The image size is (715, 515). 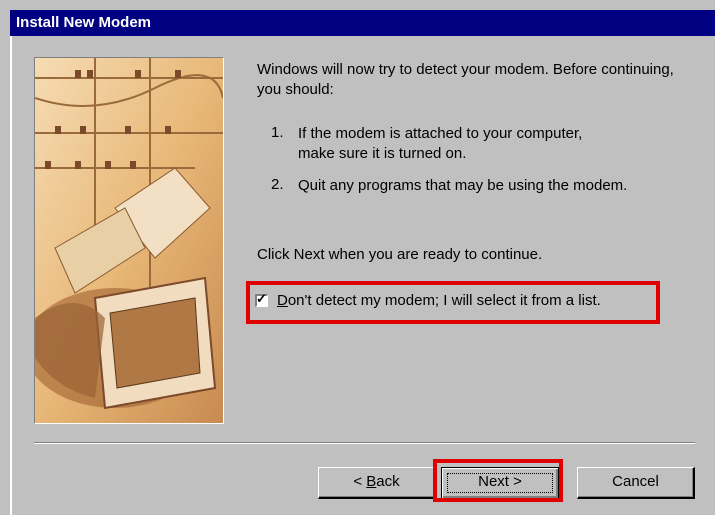 I want to click on cancel-button: Cancel, so click(x=636, y=483).